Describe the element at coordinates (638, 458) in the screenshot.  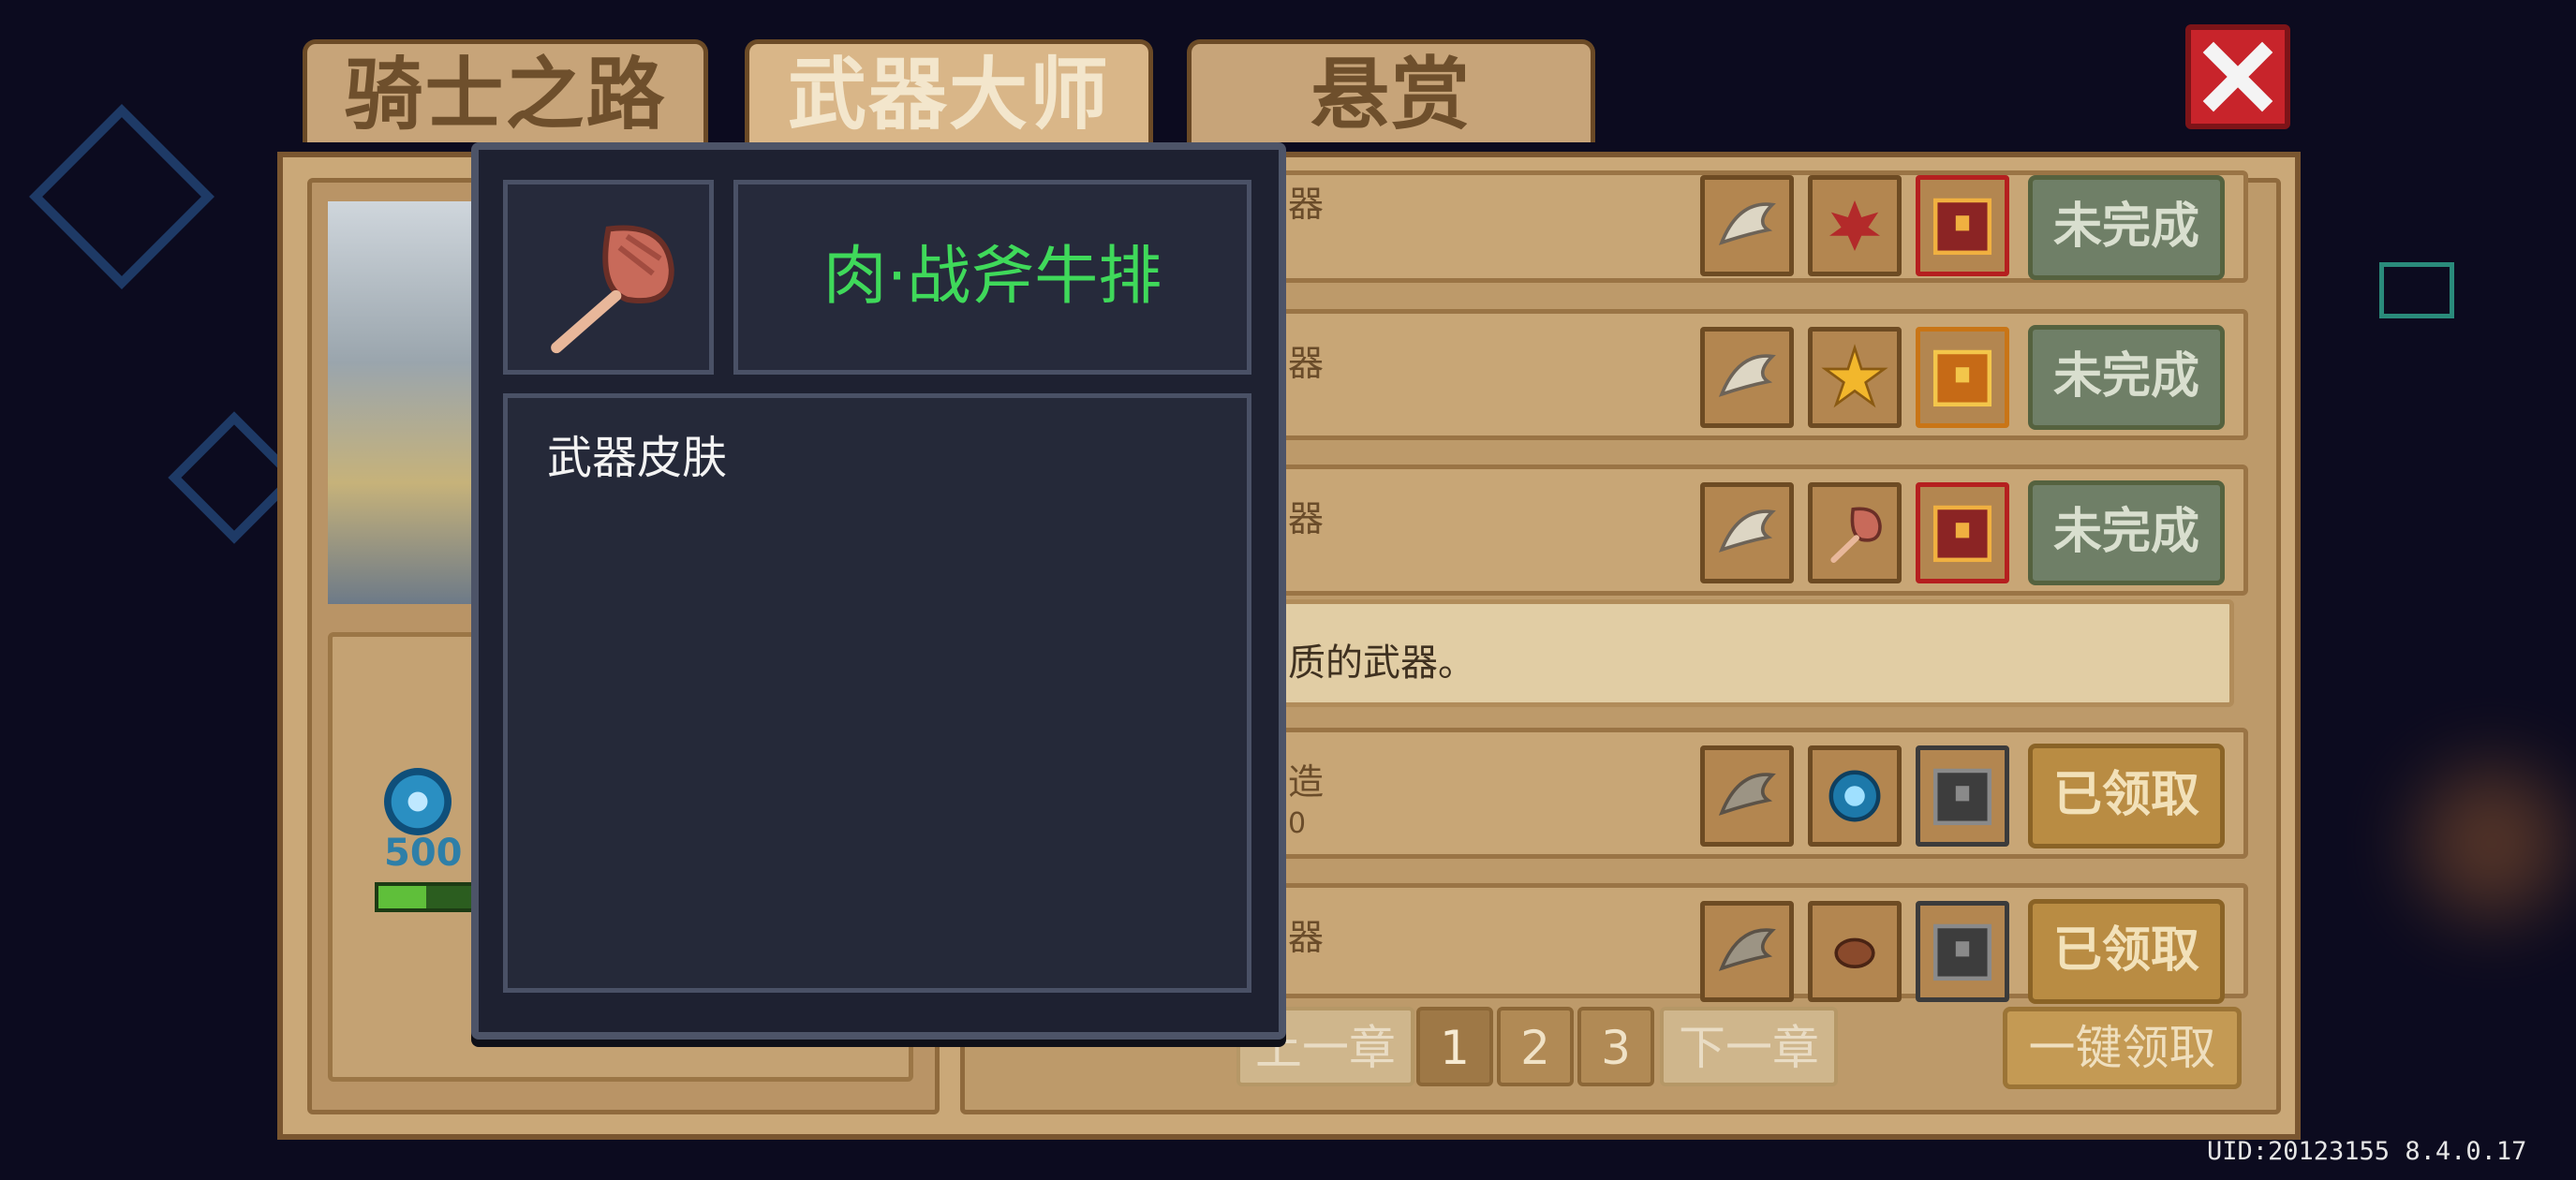
I see `item-type-label: 武器皮肤` at that location.